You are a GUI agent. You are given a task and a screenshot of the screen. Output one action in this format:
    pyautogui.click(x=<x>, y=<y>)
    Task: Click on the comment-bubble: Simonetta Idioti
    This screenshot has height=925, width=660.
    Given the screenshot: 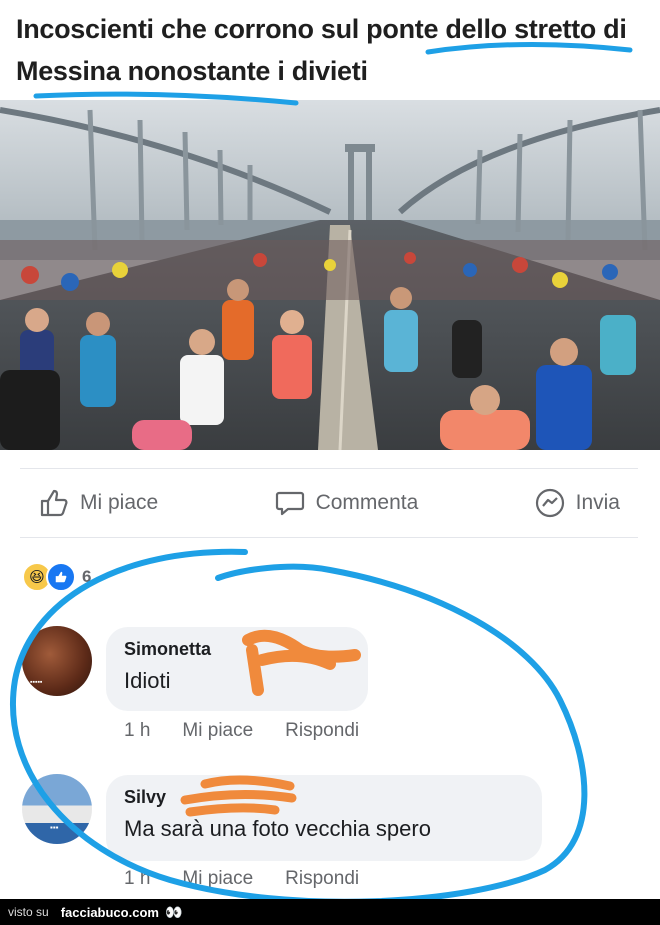 What is the action you would take?
    pyautogui.click(x=237, y=669)
    